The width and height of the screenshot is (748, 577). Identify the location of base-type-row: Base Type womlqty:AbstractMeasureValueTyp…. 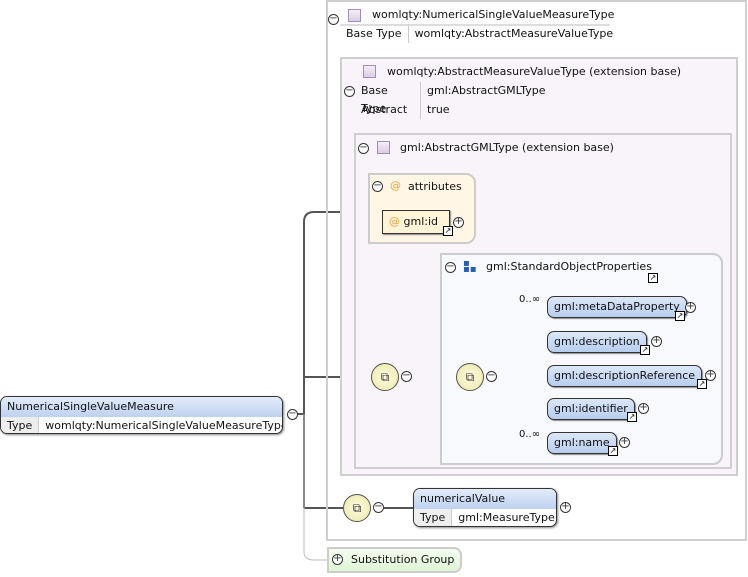
(479, 34).